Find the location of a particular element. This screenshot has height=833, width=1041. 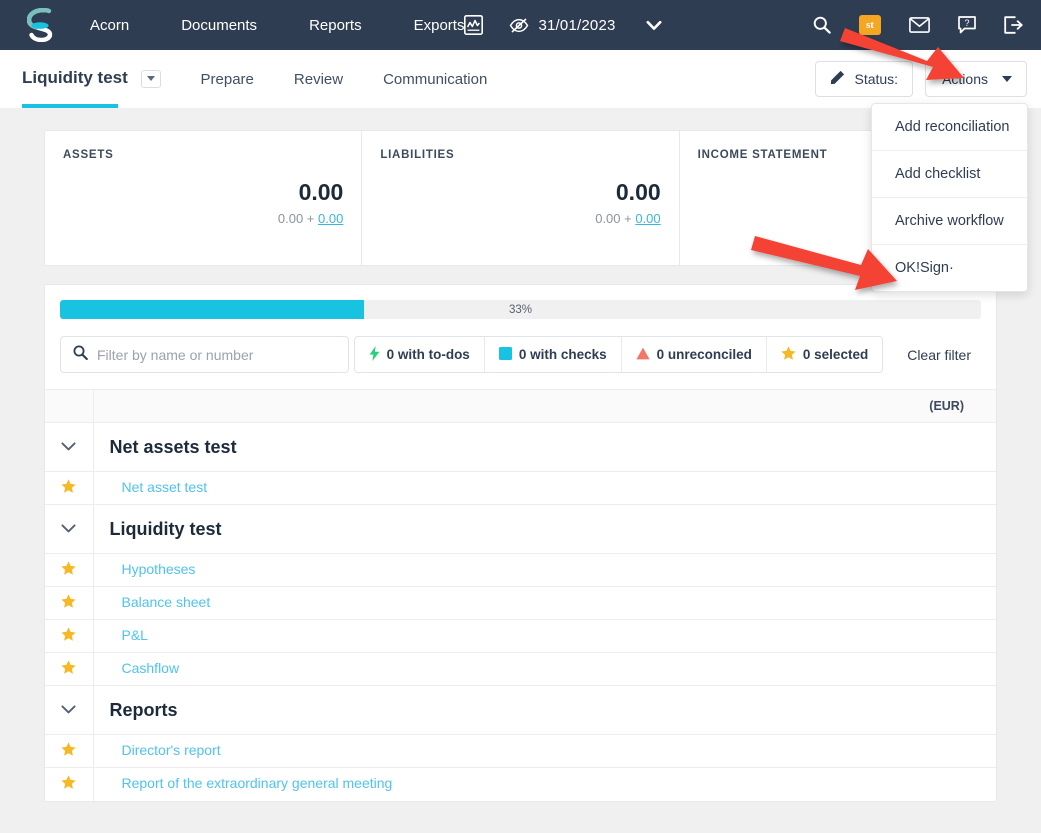

table-row: Hypotheses is located at coordinates (520, 570).